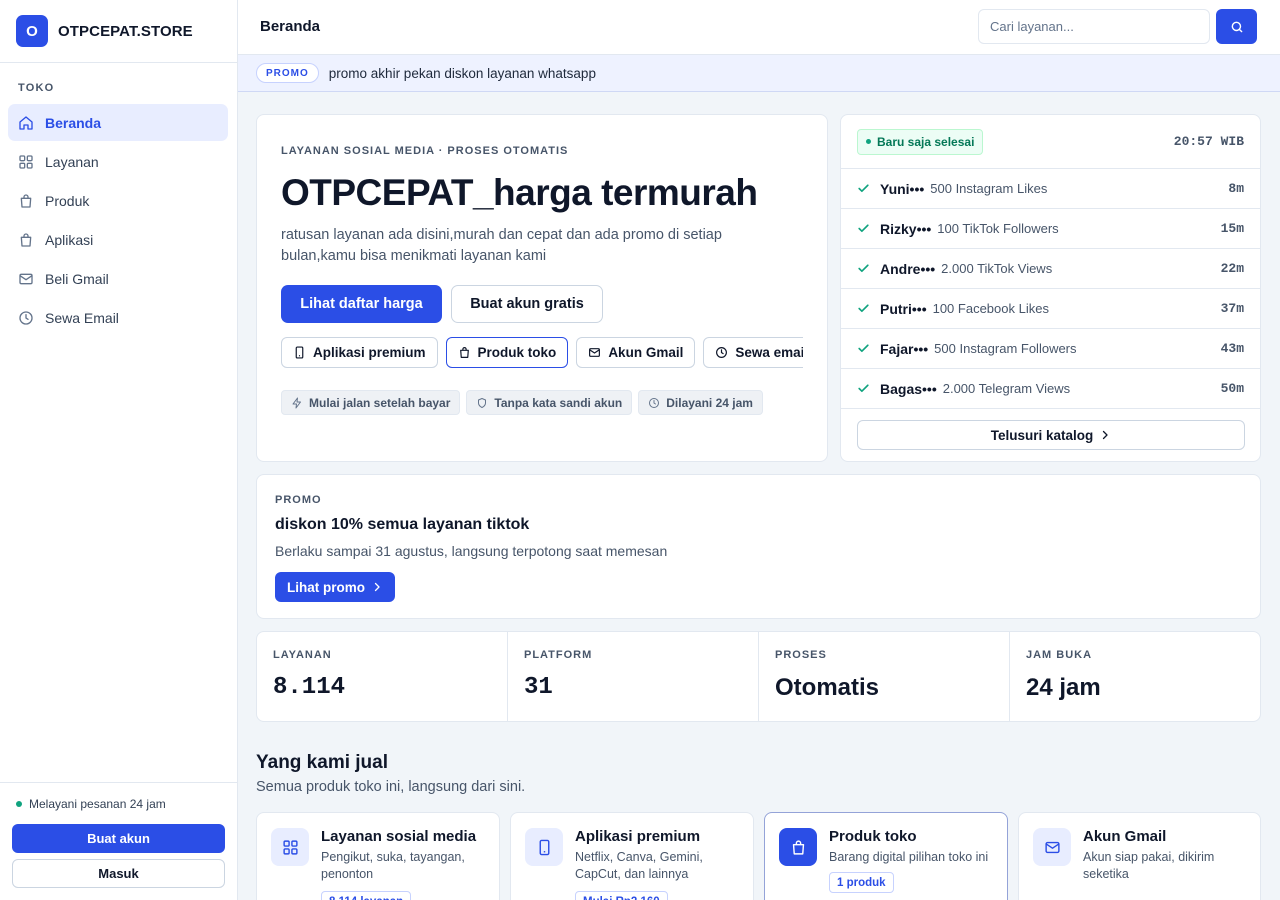 This screenshot has width=1280, height=900. Describe the element at coordinates (538, 687) in the screenshot. I see `stat-value: 31` at that location.